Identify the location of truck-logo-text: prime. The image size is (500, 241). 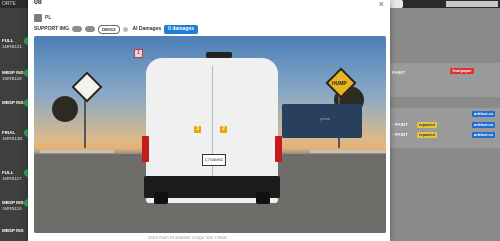
(325, 118).